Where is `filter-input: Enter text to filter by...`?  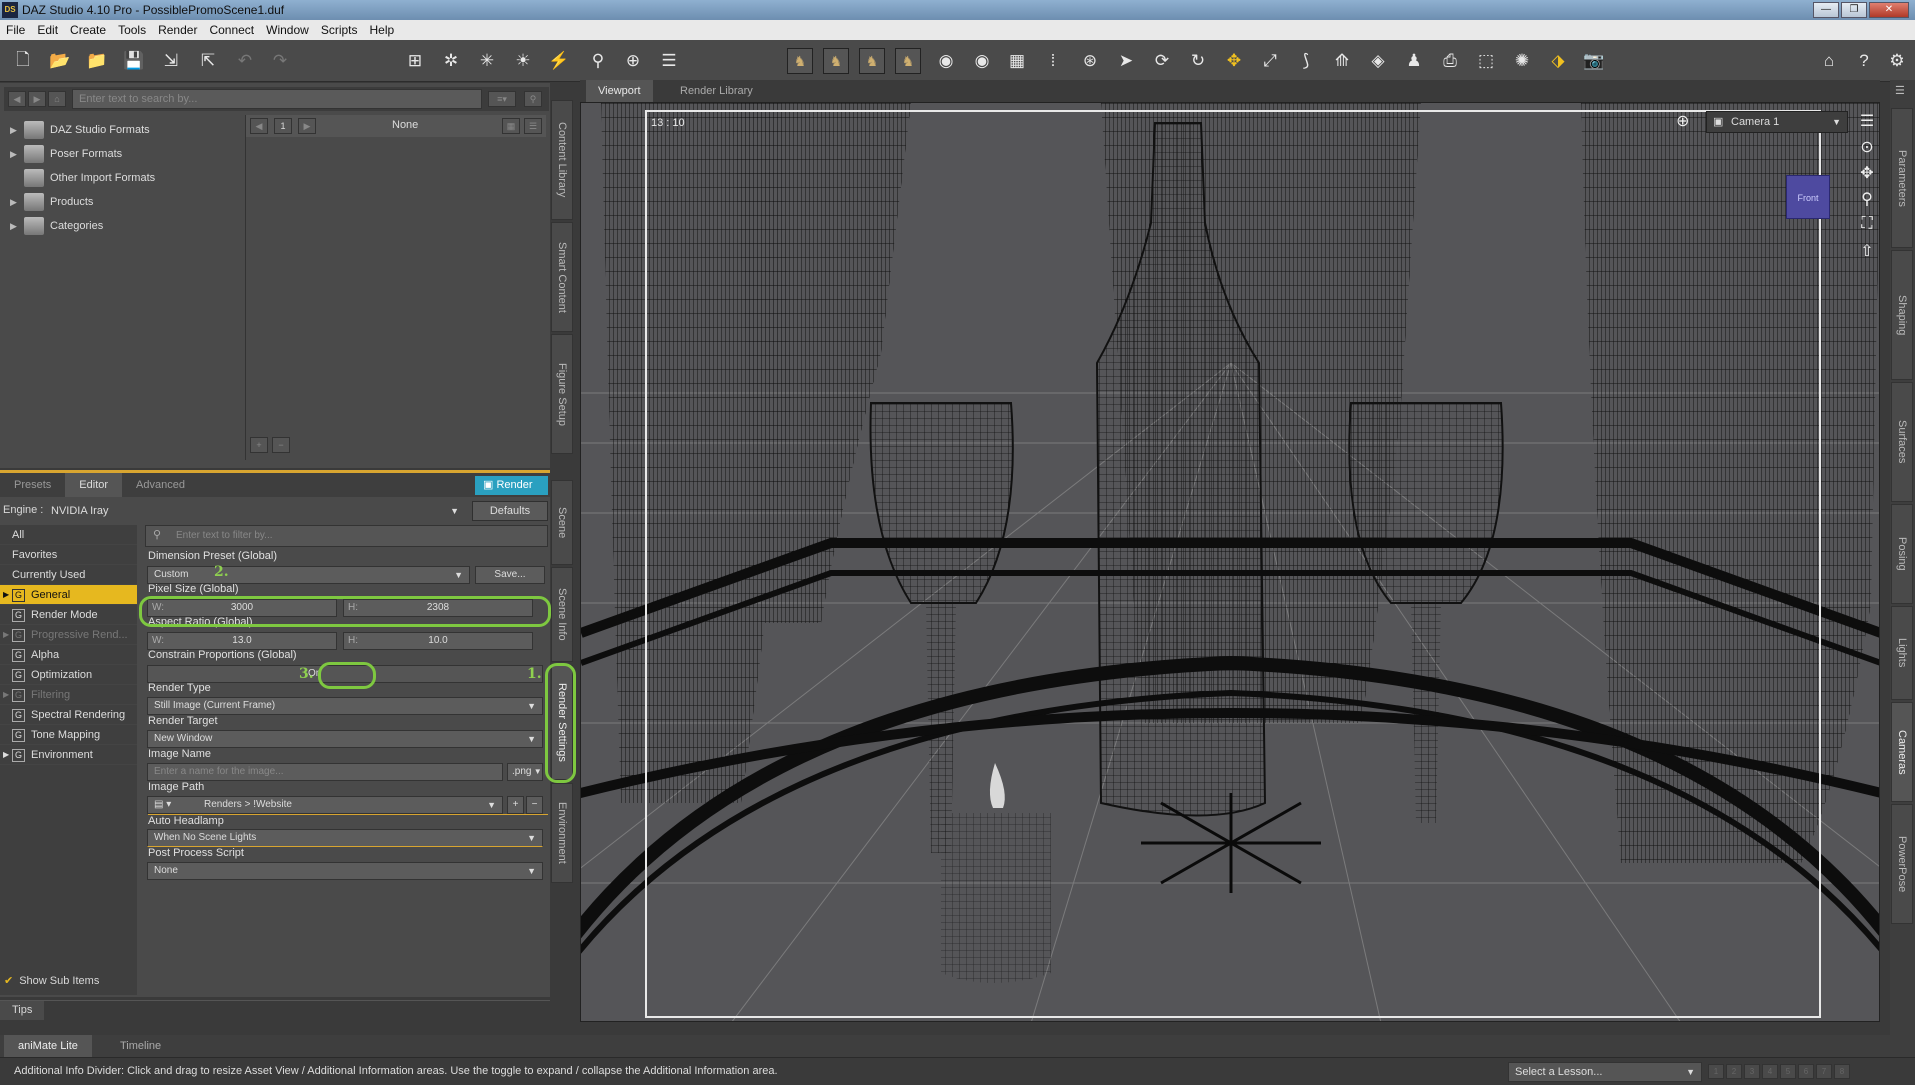
filter-input: Enter text to filter by... is located at coordinates (346, 536).